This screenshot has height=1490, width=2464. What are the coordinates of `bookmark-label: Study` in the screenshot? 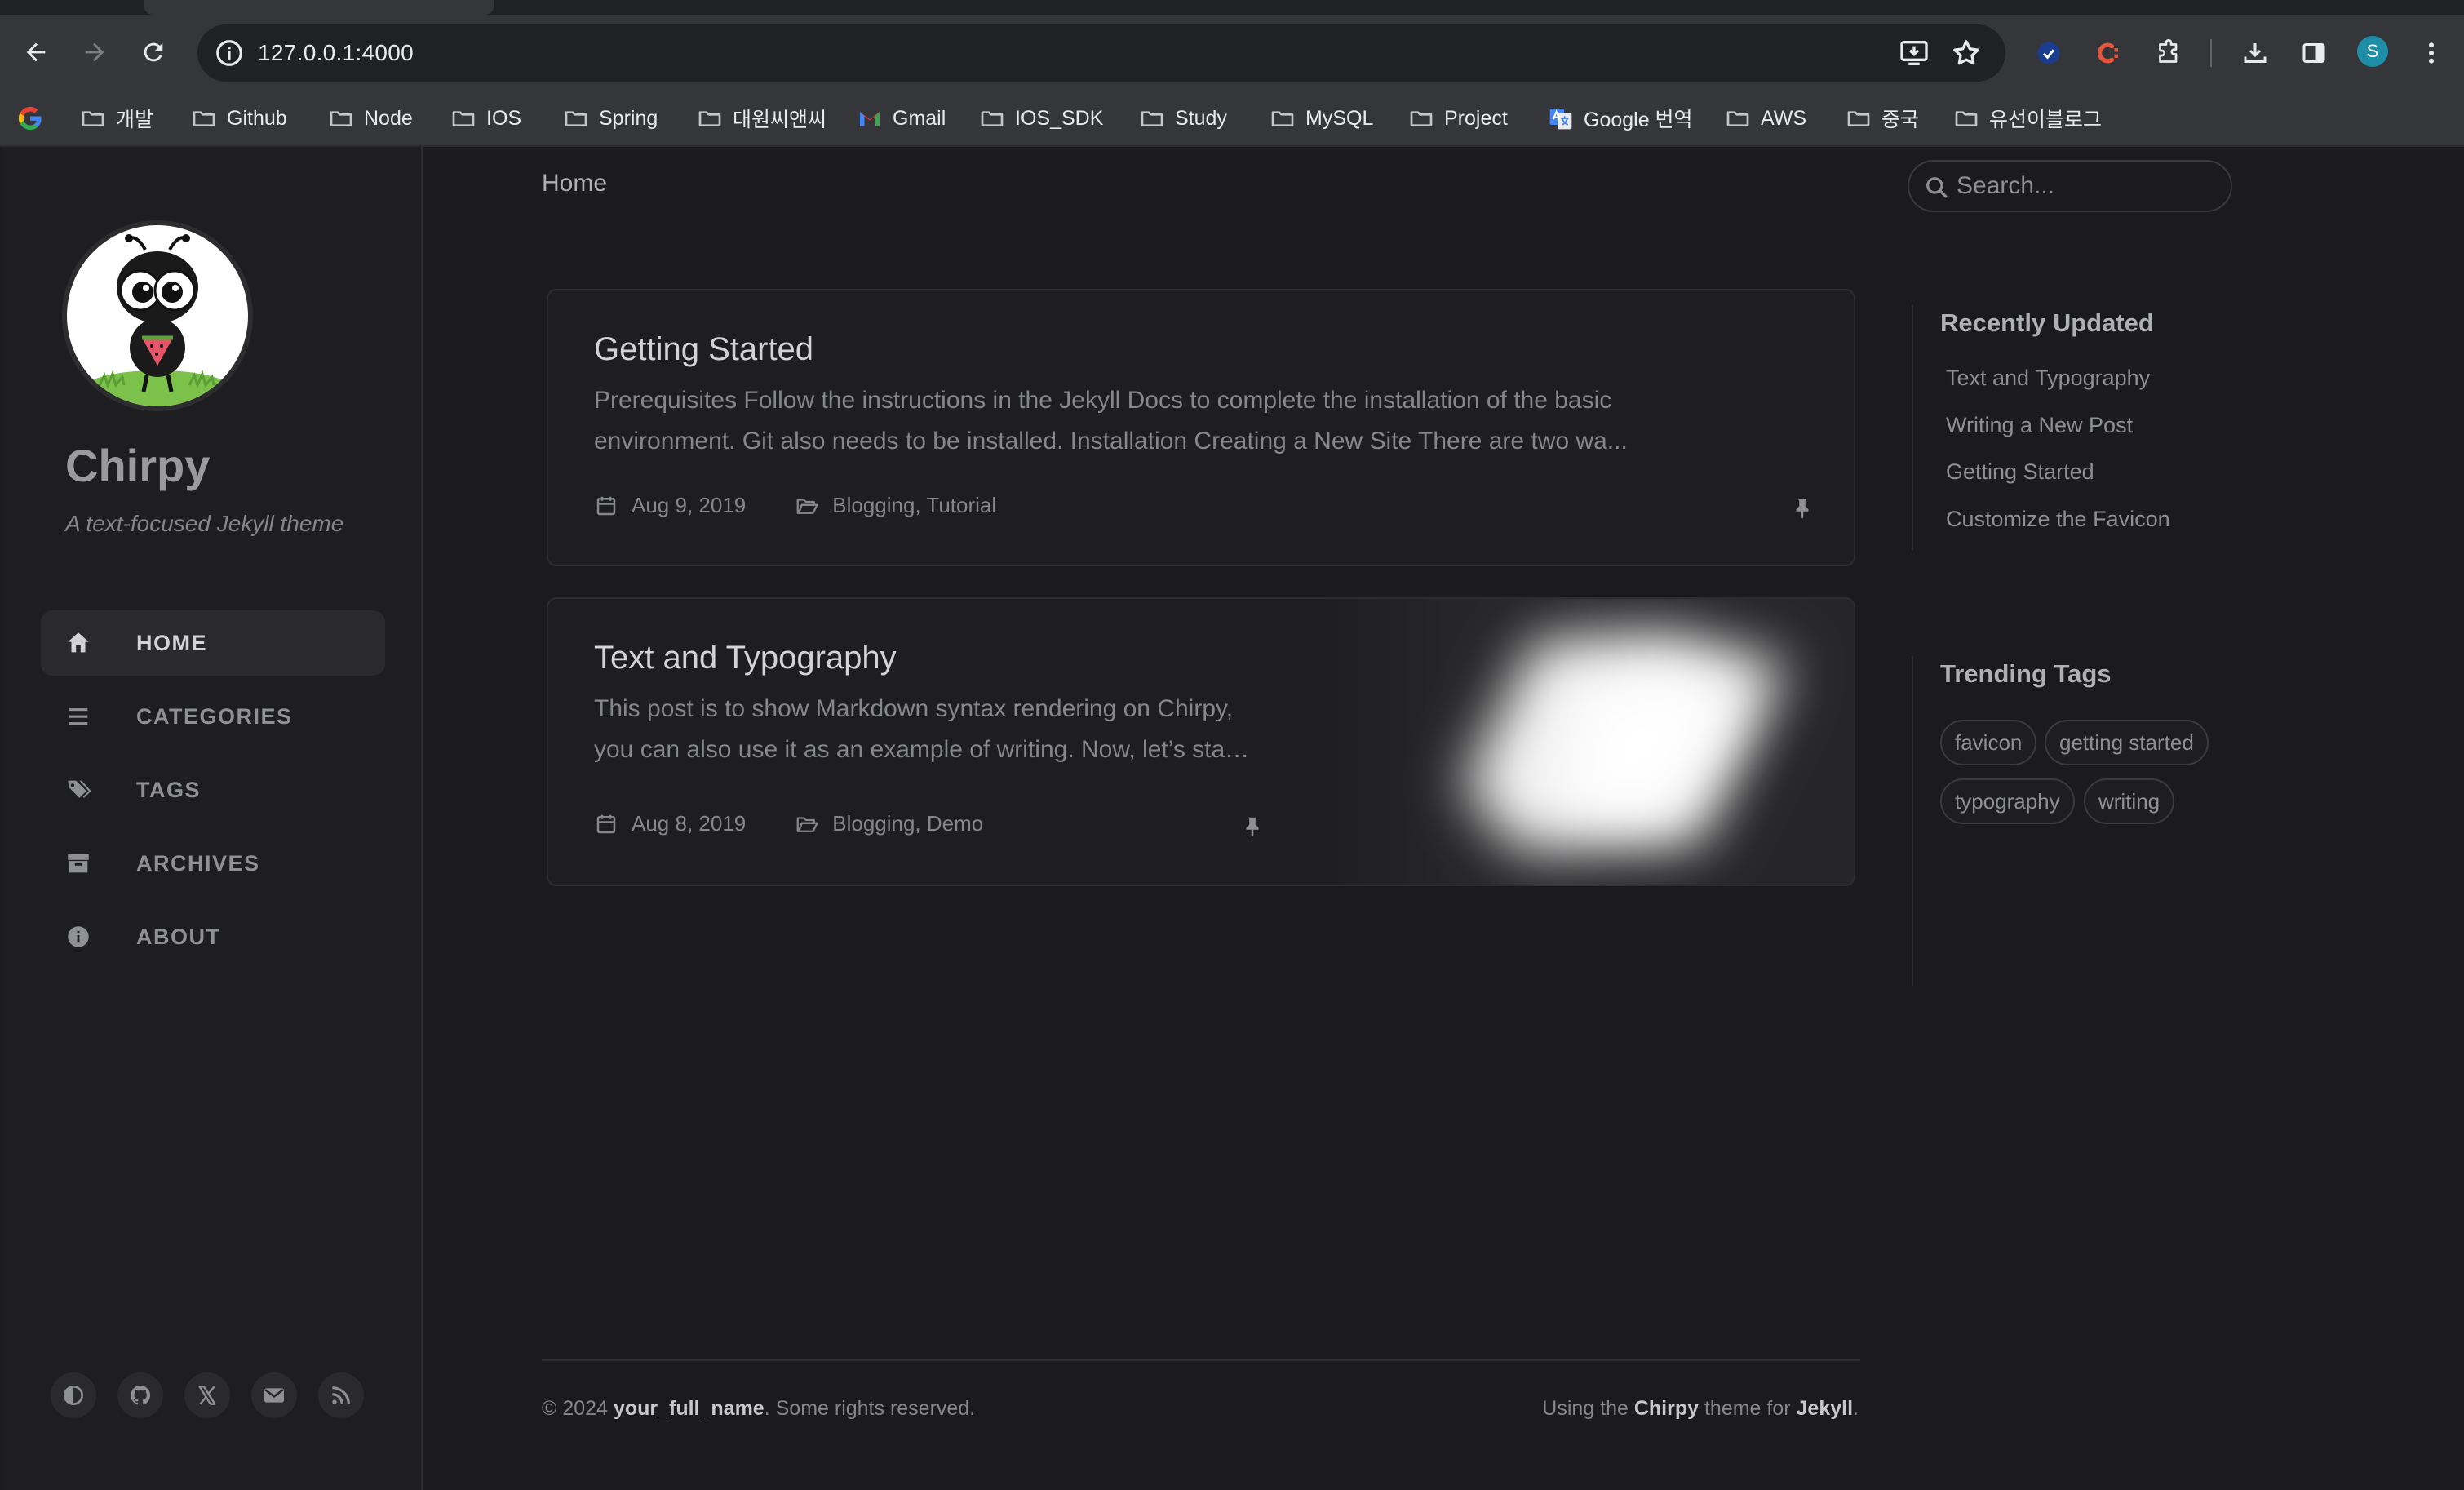 It's located at (1201, 118).